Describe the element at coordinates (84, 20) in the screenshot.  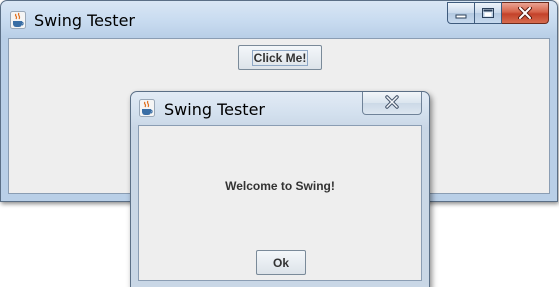
I see `main-window-title: Swing Tester` at that location.